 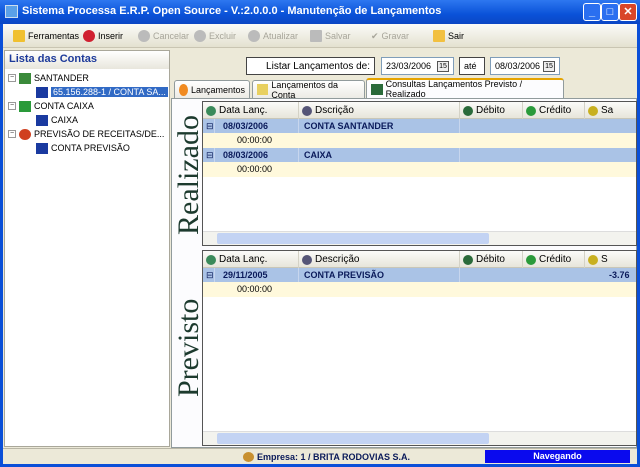 I want to click on lancamentos-icon, so click(x=183, y=89).